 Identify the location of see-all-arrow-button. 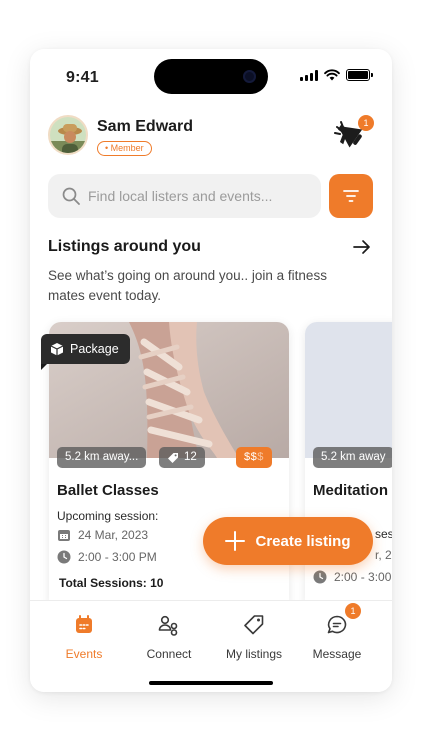
(362, 247).